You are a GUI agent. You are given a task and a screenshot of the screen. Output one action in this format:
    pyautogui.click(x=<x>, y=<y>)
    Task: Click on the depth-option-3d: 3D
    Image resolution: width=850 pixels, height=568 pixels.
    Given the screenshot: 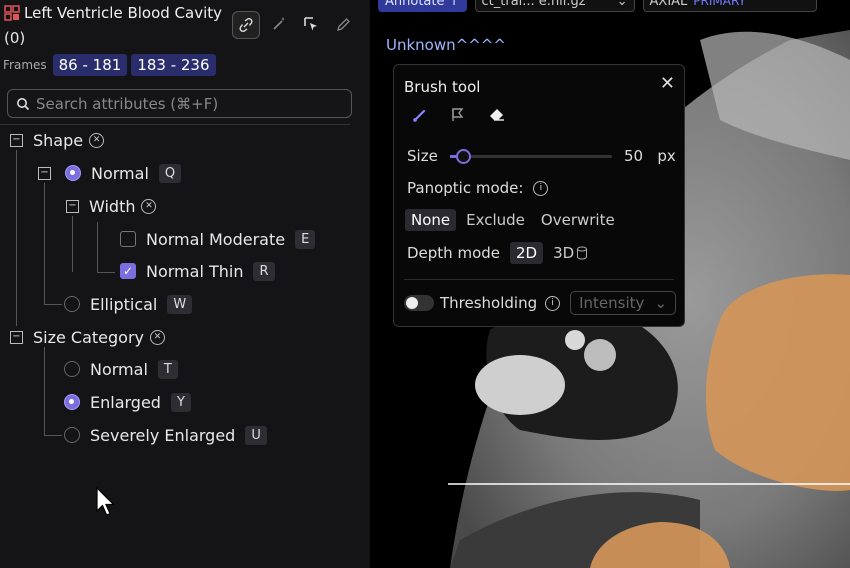 What is the action you would take?
    pyautogui.click(x=561, y=253)
    